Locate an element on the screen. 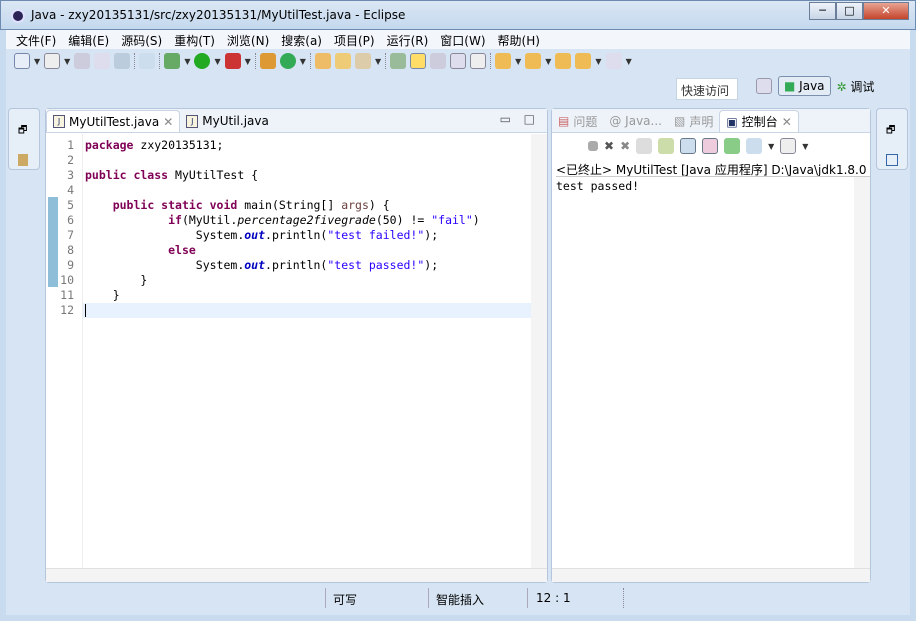 The height and width of the screenshot is (621, 916). back-icon is located at coordinates (563, 61).